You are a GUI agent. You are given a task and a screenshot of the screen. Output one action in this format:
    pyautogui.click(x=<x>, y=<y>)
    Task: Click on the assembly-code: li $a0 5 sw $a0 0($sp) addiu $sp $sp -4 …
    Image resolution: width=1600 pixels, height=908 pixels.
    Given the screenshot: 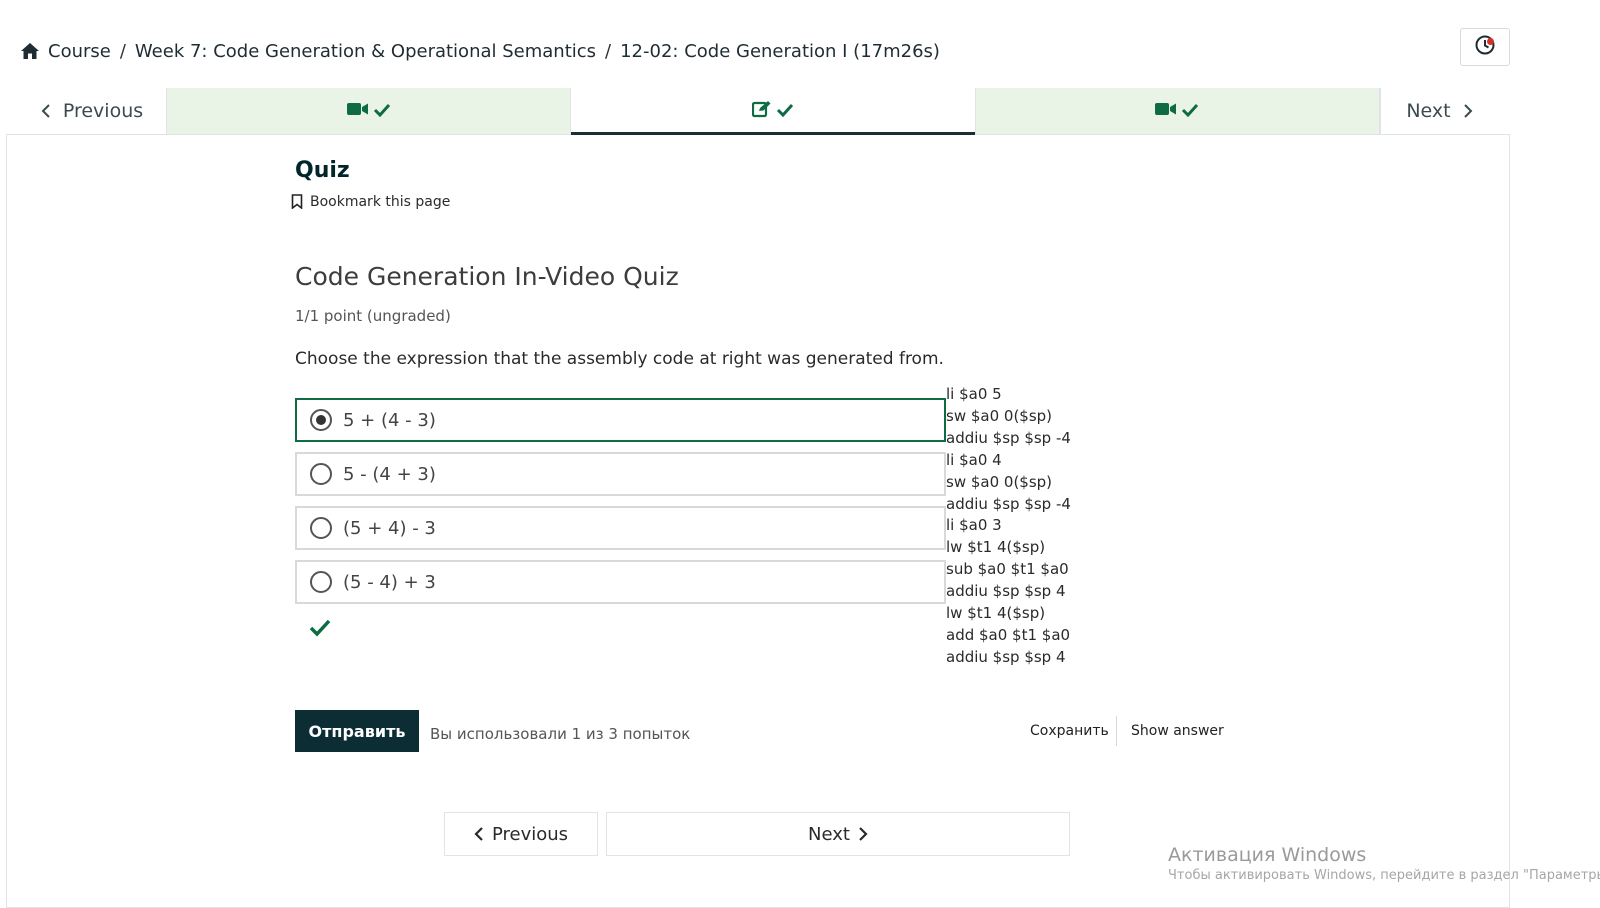 What is the action you would take?
    pyautogui.click(x=1008, y=526)
    